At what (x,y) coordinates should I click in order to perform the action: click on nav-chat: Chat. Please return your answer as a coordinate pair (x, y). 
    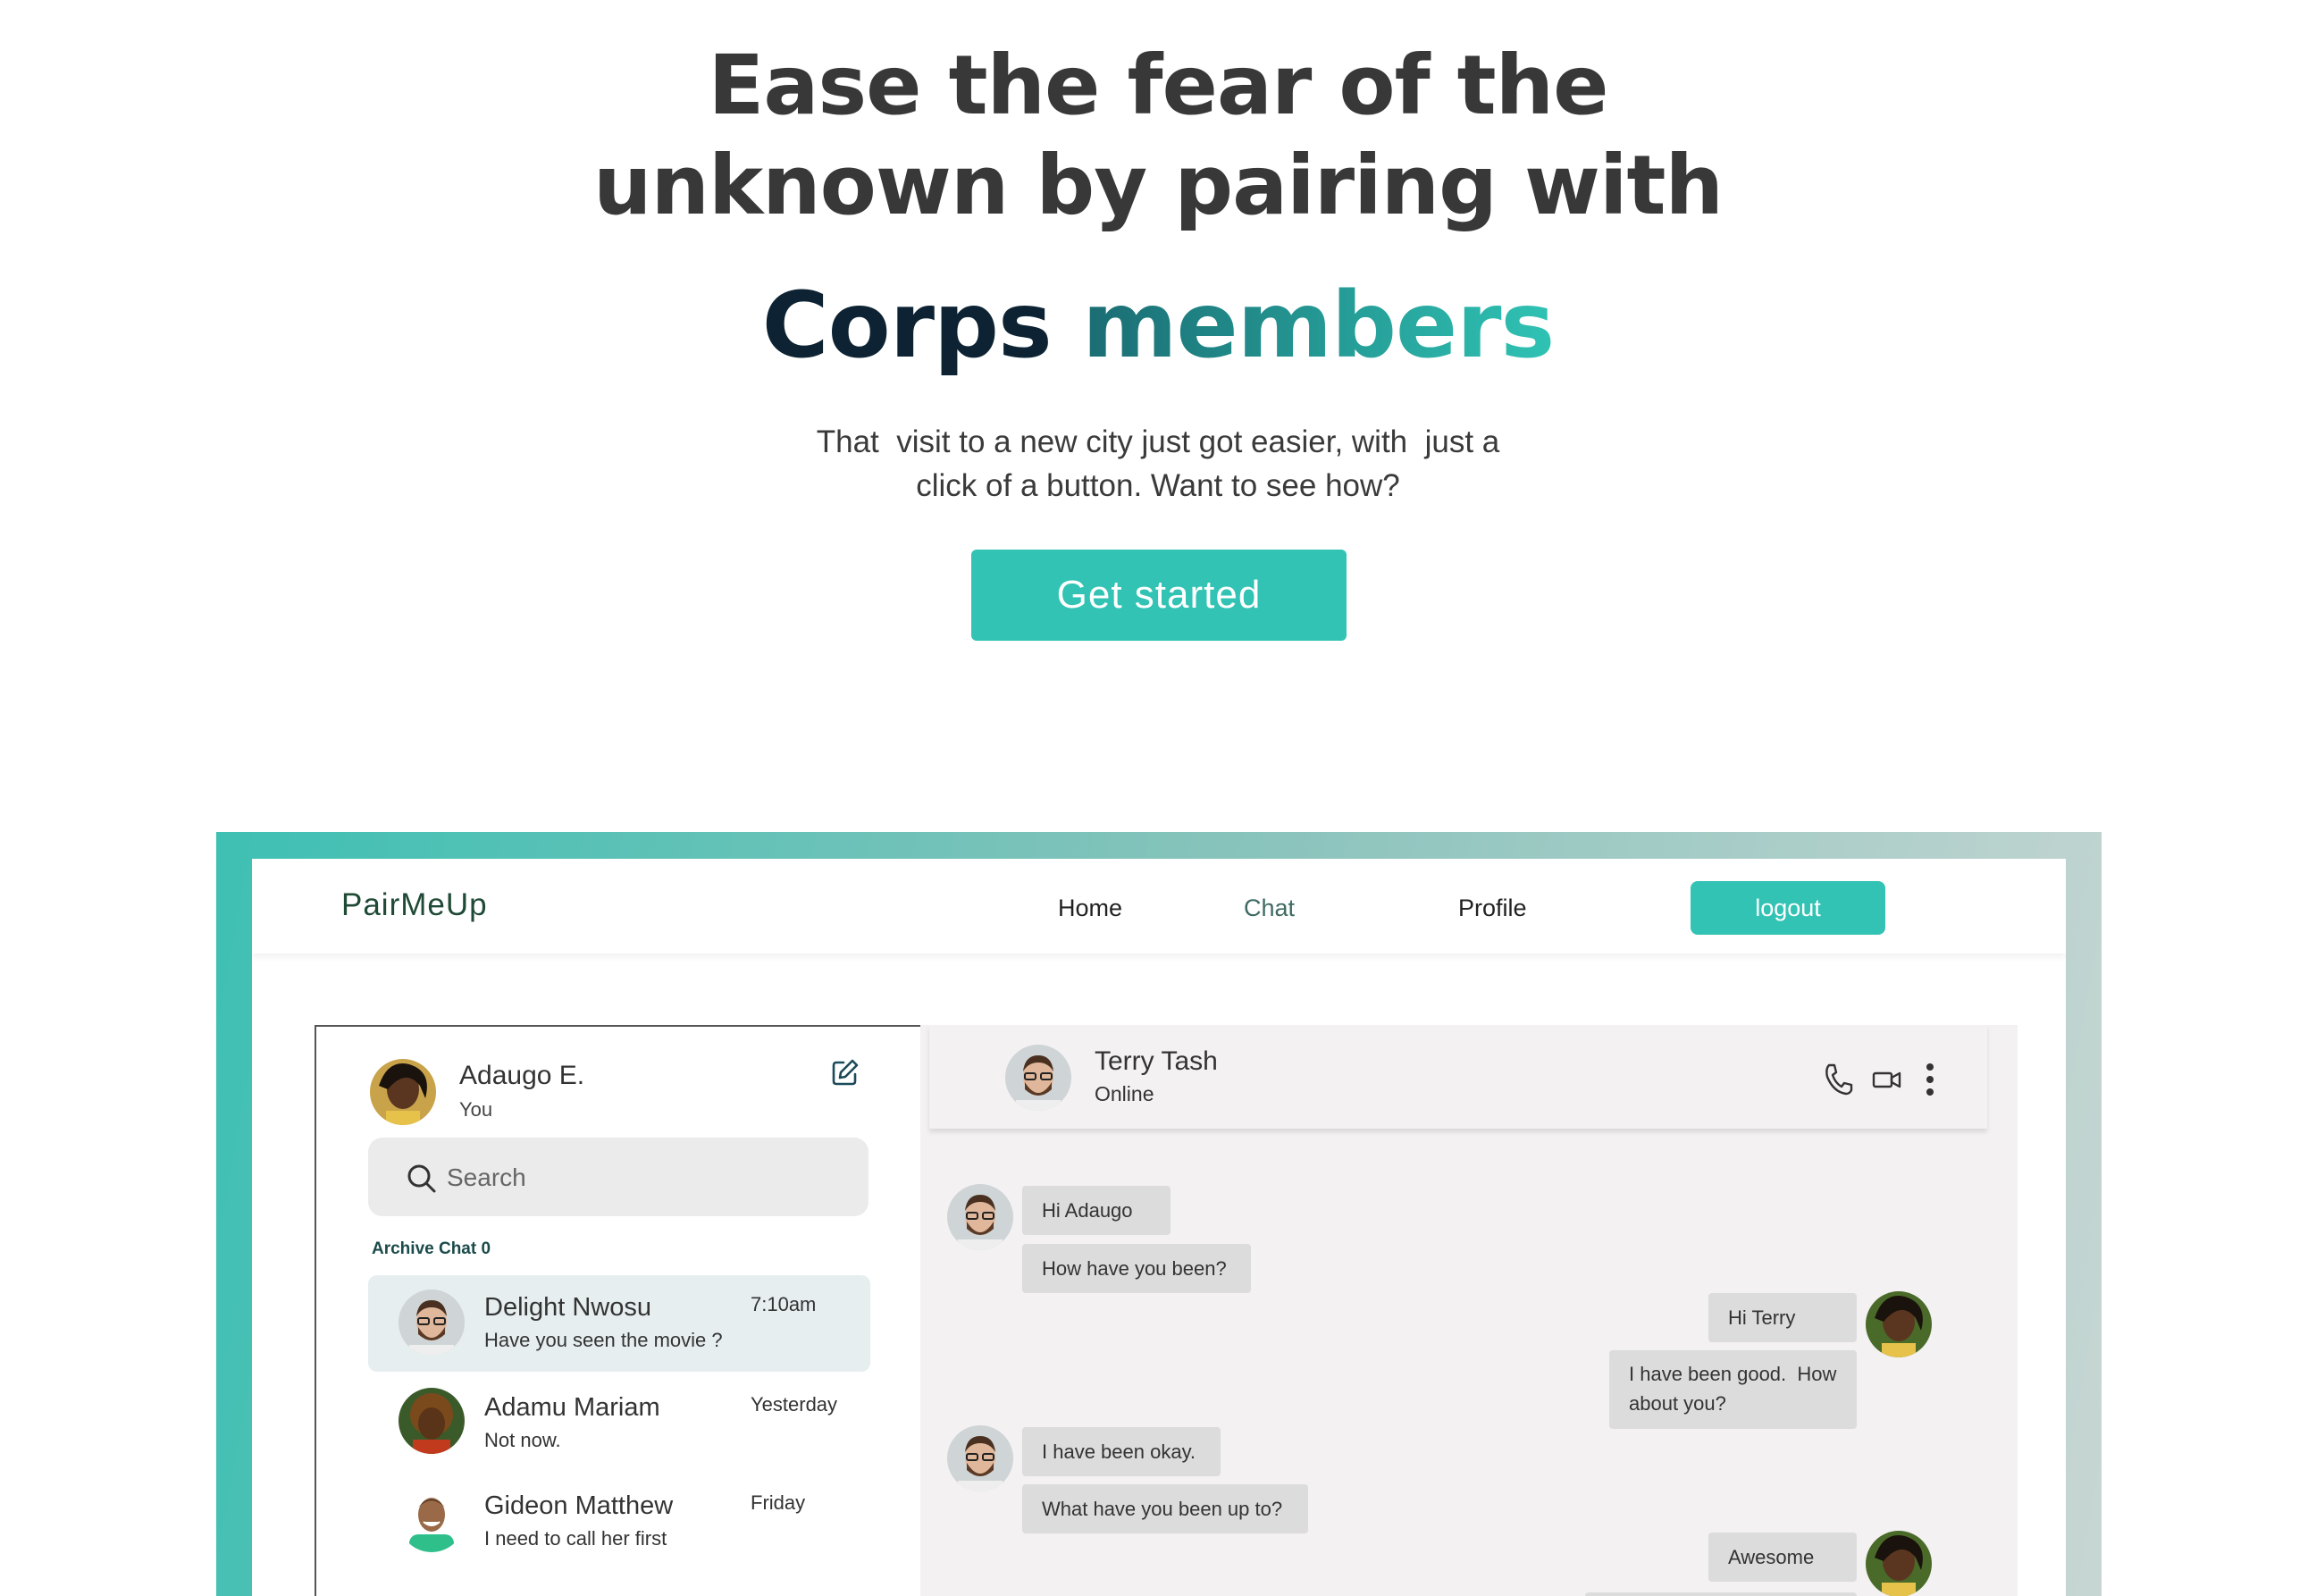
    Looking at the image, I should click on (1269, 908).